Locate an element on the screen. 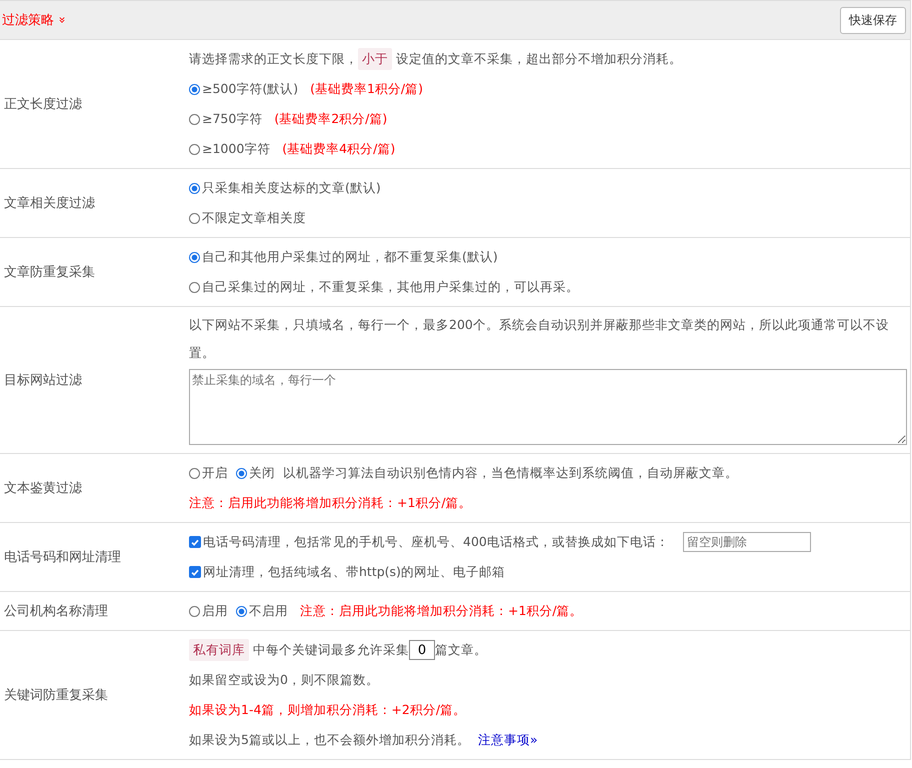 This screenshot has width=912, height=768. count-input-field: 0 is located at coordinates (422, 650).